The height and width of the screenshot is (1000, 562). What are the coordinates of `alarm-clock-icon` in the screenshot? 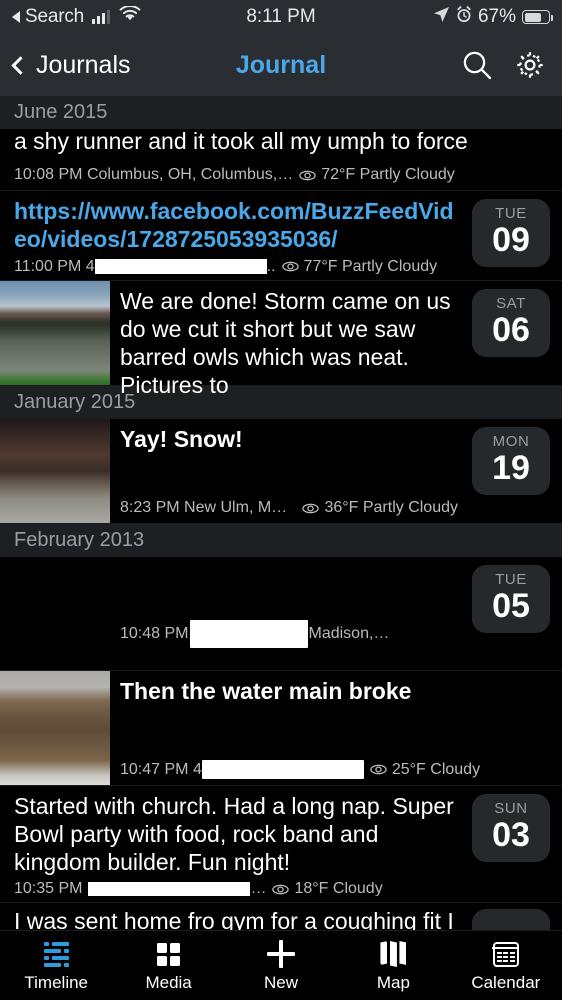 It's located at (464, 17).